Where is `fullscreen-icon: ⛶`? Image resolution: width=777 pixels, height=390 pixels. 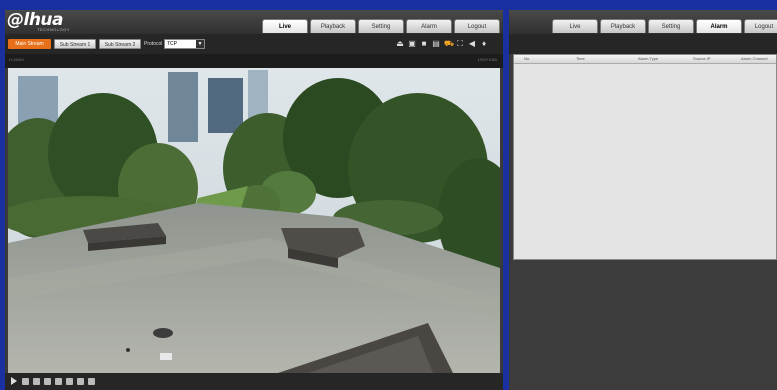
fullscreen-icon: ⛶ is located at coordinates (460, 44).